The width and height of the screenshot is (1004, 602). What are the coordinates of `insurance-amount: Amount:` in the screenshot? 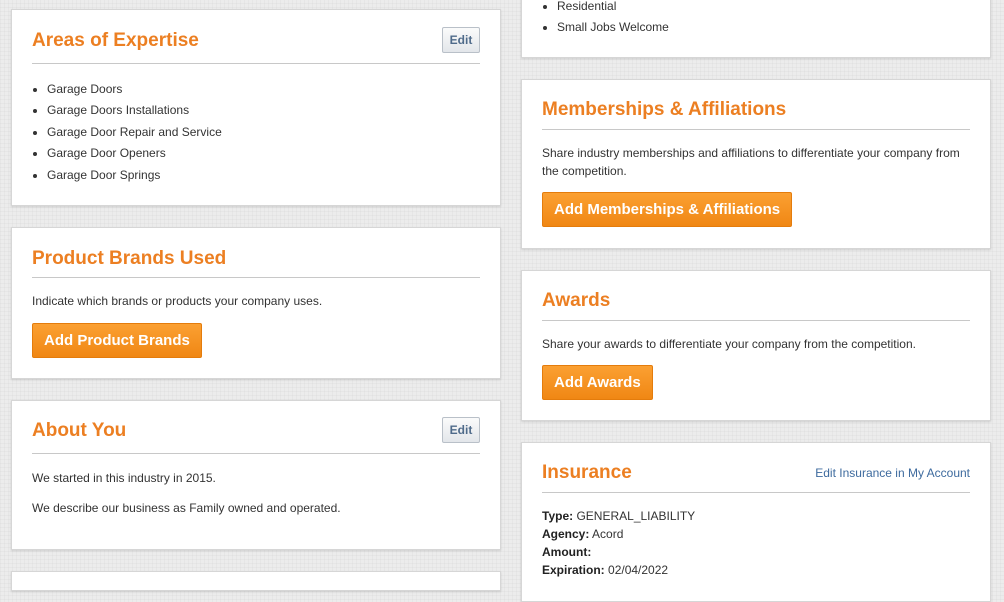 It's located at (566, 552).